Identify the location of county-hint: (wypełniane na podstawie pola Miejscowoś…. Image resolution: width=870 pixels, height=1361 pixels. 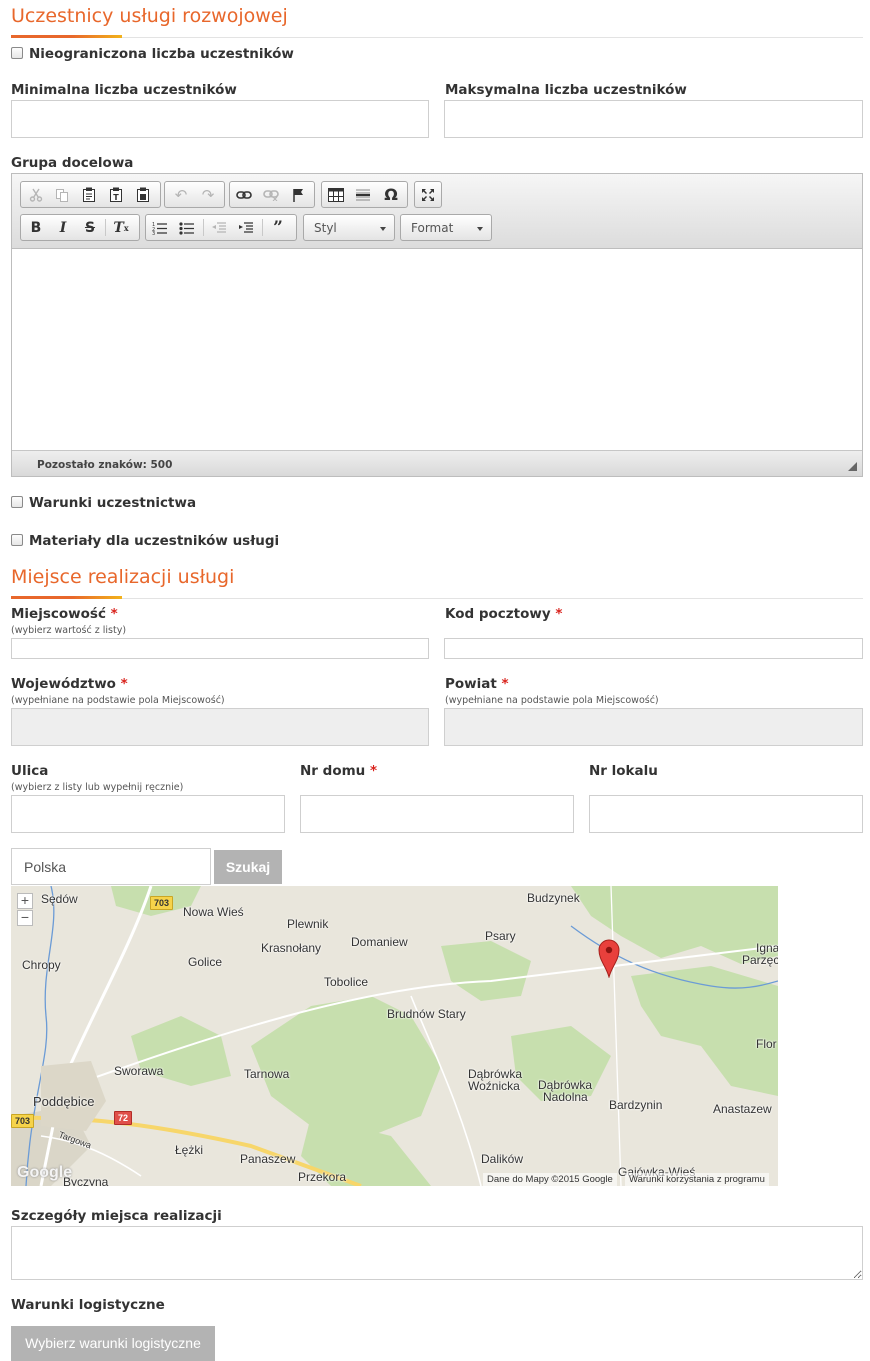
(552, 700).